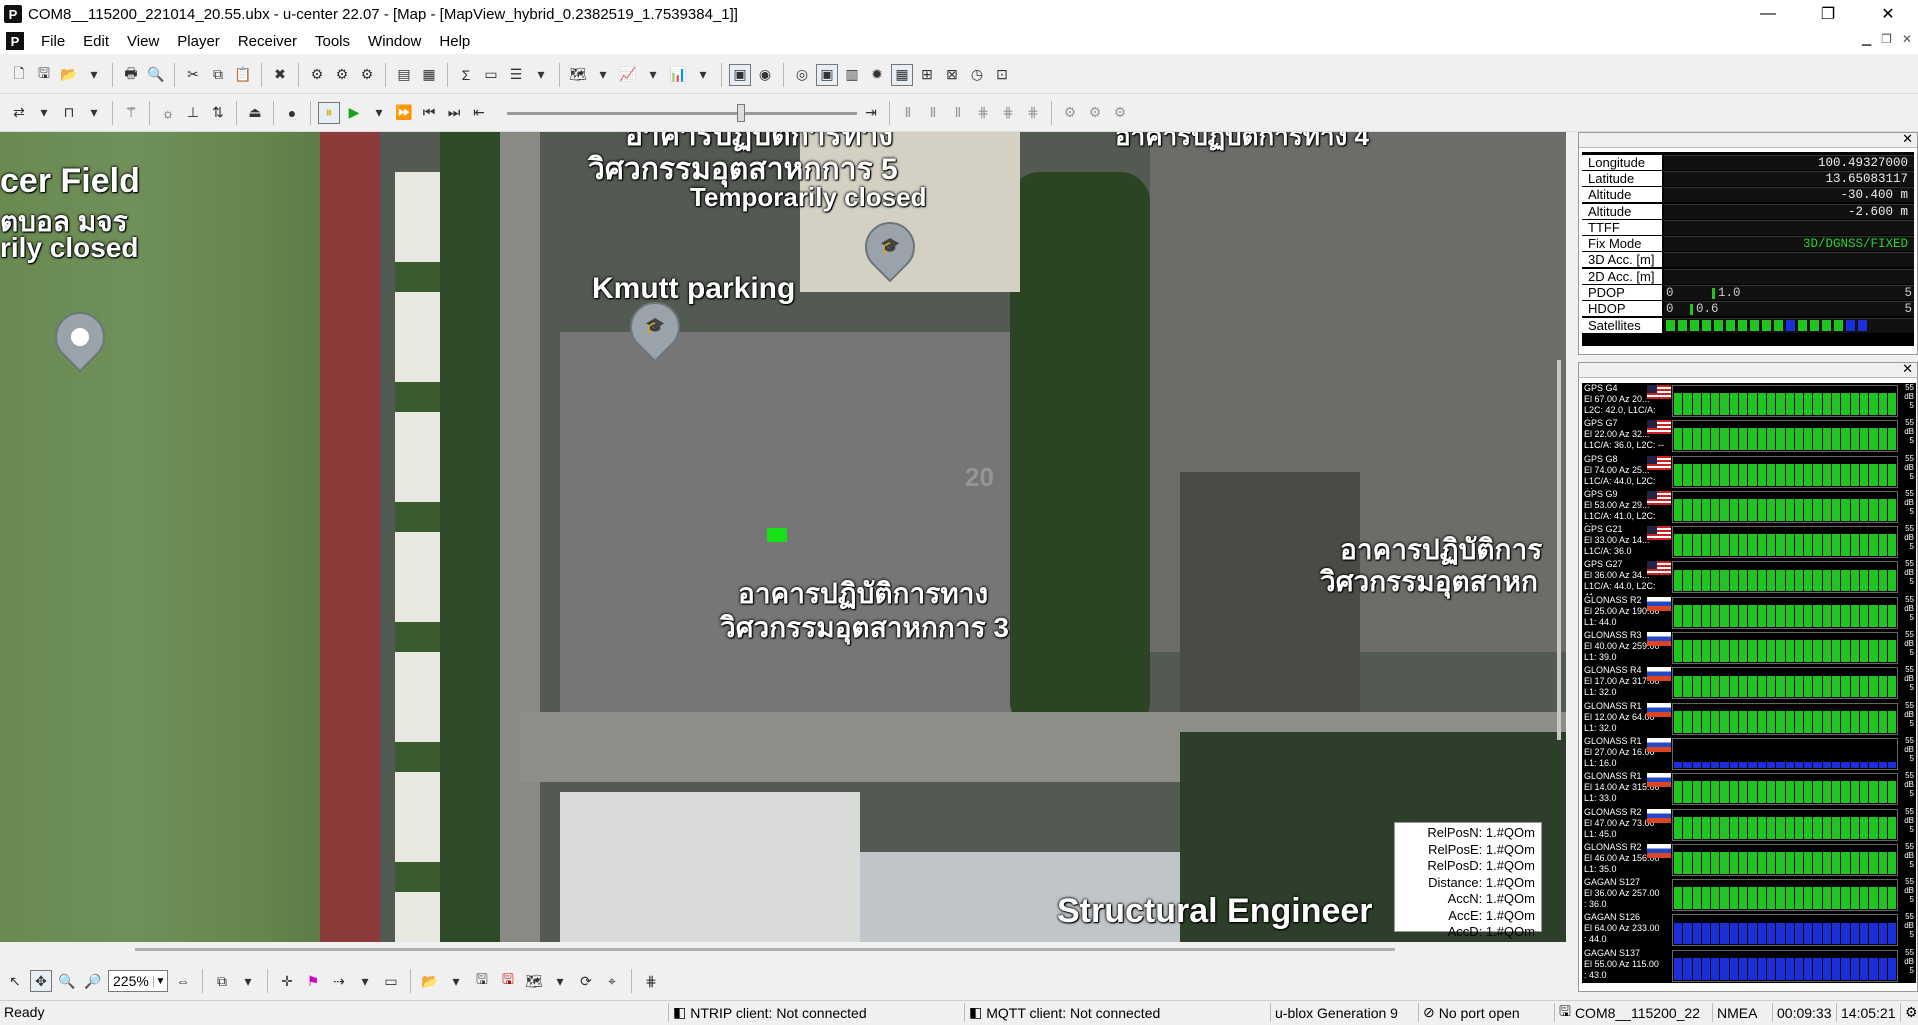 This screenshot has width=1918, height=1025. I want to click on jump-end-icon: ⇥, so click(871, 113).